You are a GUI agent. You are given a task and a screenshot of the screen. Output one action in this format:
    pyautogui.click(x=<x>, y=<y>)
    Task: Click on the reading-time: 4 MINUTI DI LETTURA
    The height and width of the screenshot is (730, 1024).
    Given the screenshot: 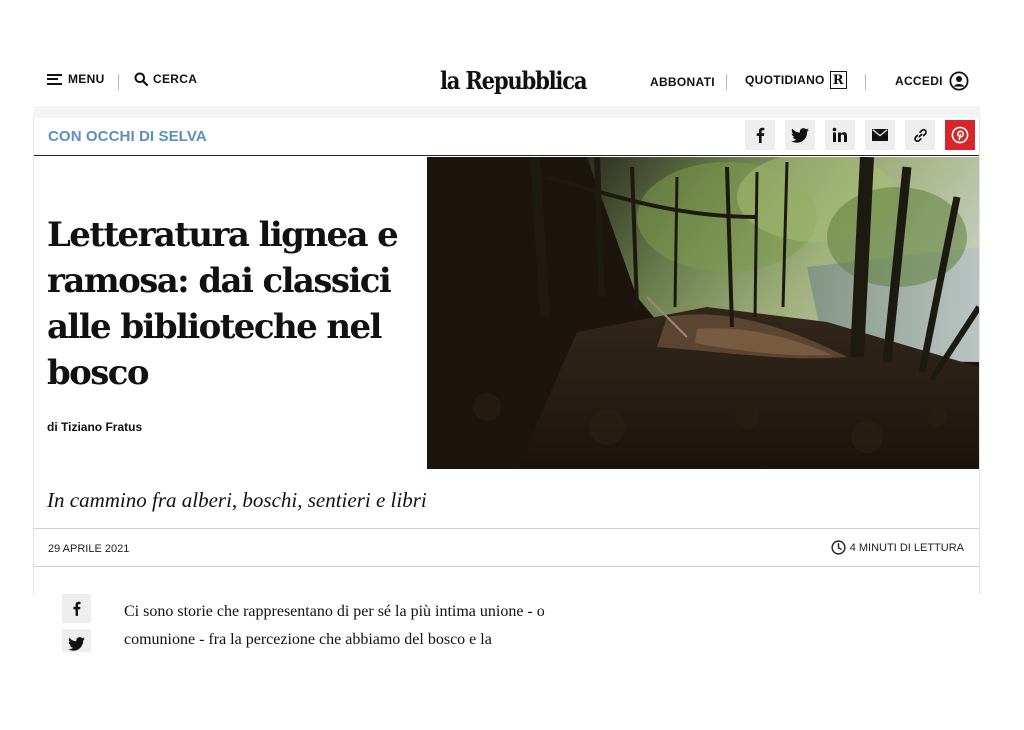 What is the action you would take?
    pyautogui.click(x=897, y=547)
    